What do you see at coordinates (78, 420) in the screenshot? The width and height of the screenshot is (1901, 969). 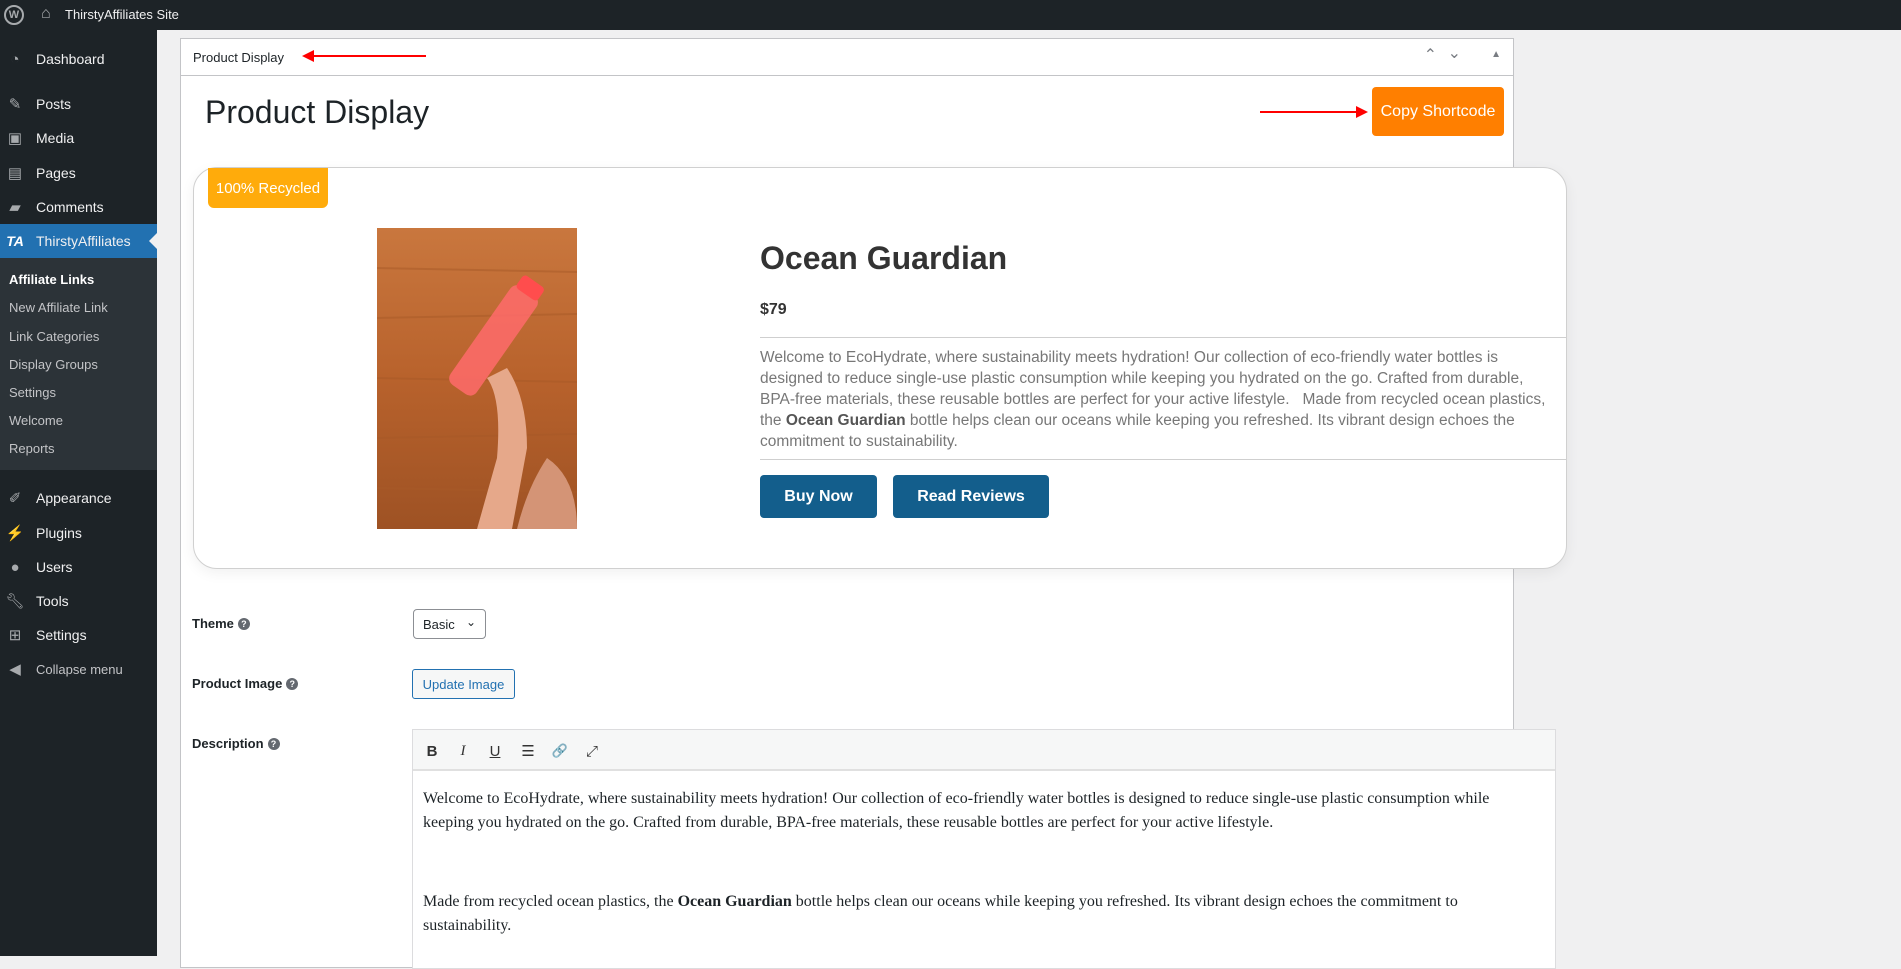 I see `submenu-welcome: Welcome` at bounding box center [78, 420].